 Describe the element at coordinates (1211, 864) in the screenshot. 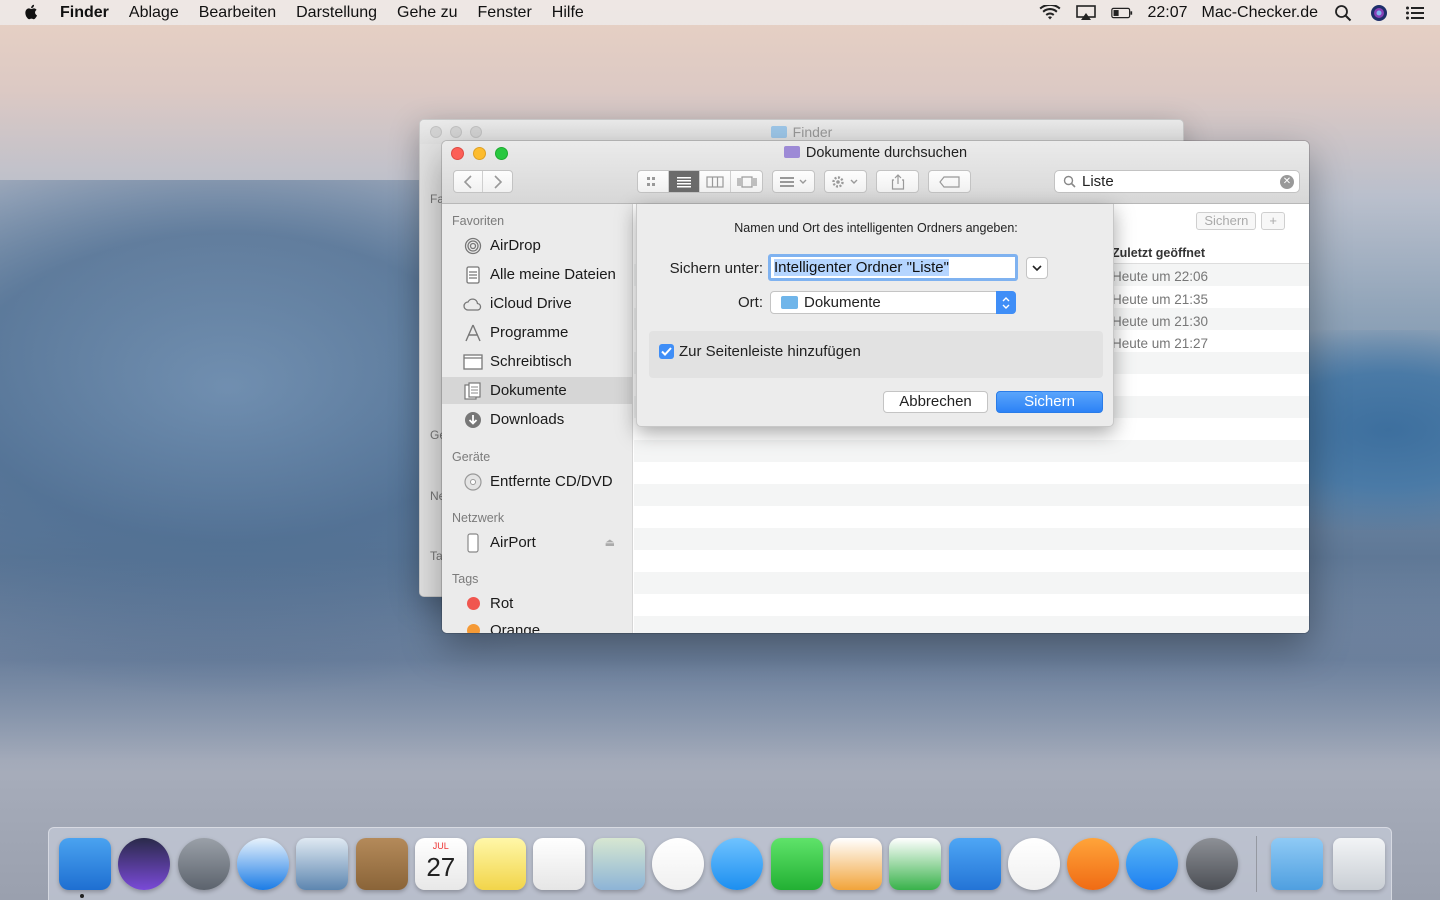

I see `system-preferences-icon` at that location.